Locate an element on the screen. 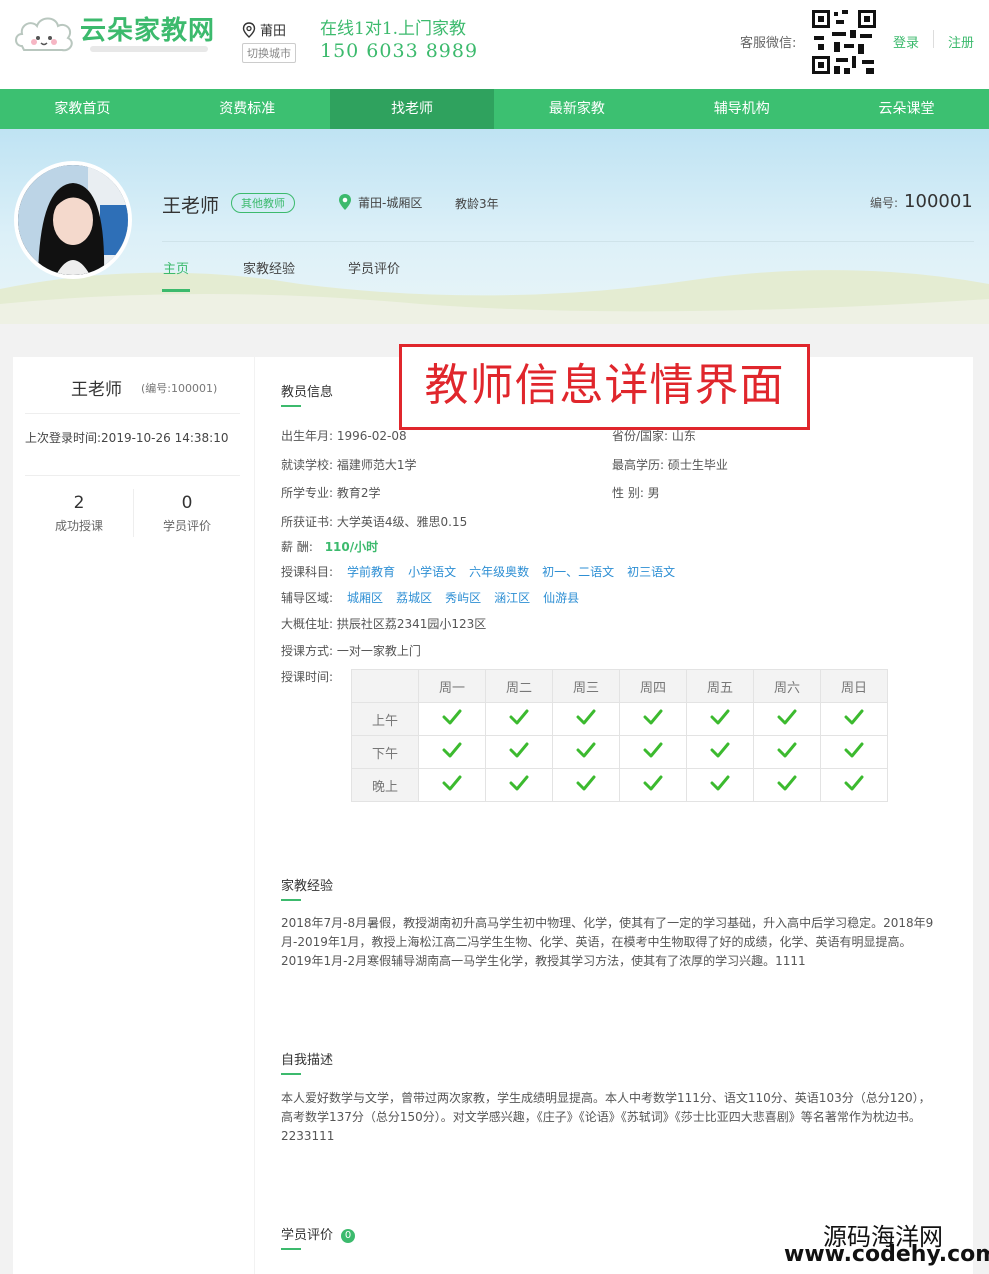 This screenshot has height=1274, width=989. reviews-section-title: 学员评价 0 is located at coordinates (318, 1233).